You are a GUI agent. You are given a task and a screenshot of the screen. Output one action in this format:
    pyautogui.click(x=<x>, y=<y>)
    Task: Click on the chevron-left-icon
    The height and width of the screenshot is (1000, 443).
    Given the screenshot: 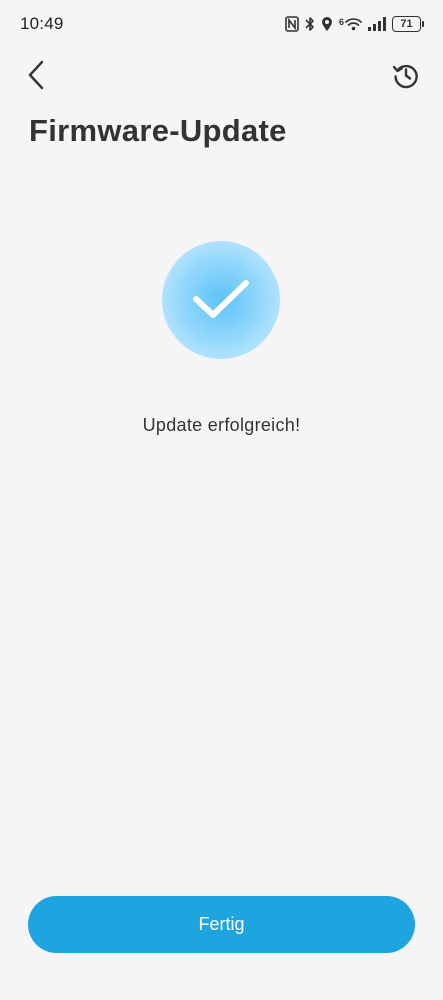 What is the action you would take?
    pyautogui.click(x=36, y=75)
    